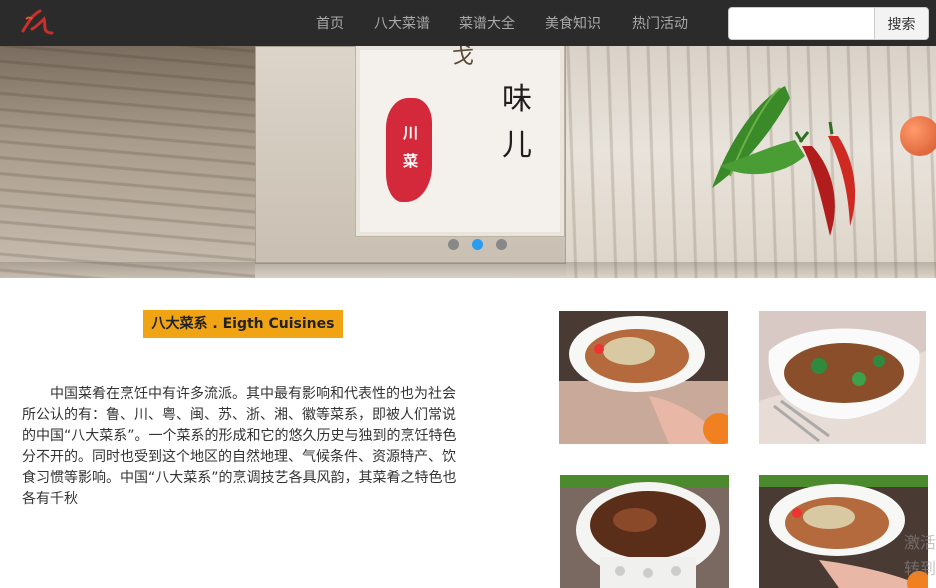 The width and height of the screenshot is (936, 588). What do you see at coordinates (243, 324) in the screenshot?
I see `section-title: 八大菜系 . Eigth Cuisines` at bounding box center [243, 324].